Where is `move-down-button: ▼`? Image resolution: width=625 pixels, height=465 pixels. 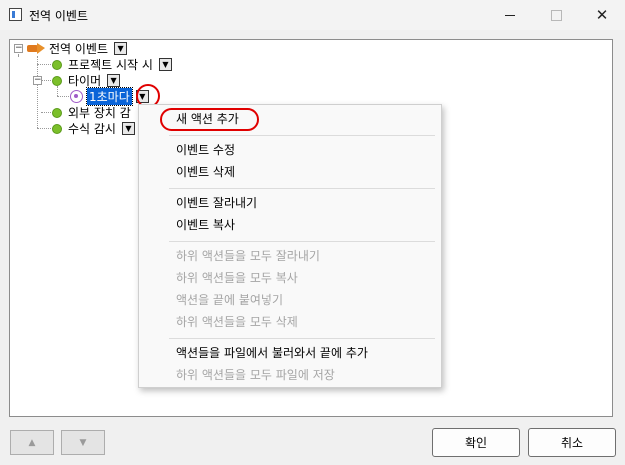
move-down-button: ▼ is located at coordinates (83, 442).